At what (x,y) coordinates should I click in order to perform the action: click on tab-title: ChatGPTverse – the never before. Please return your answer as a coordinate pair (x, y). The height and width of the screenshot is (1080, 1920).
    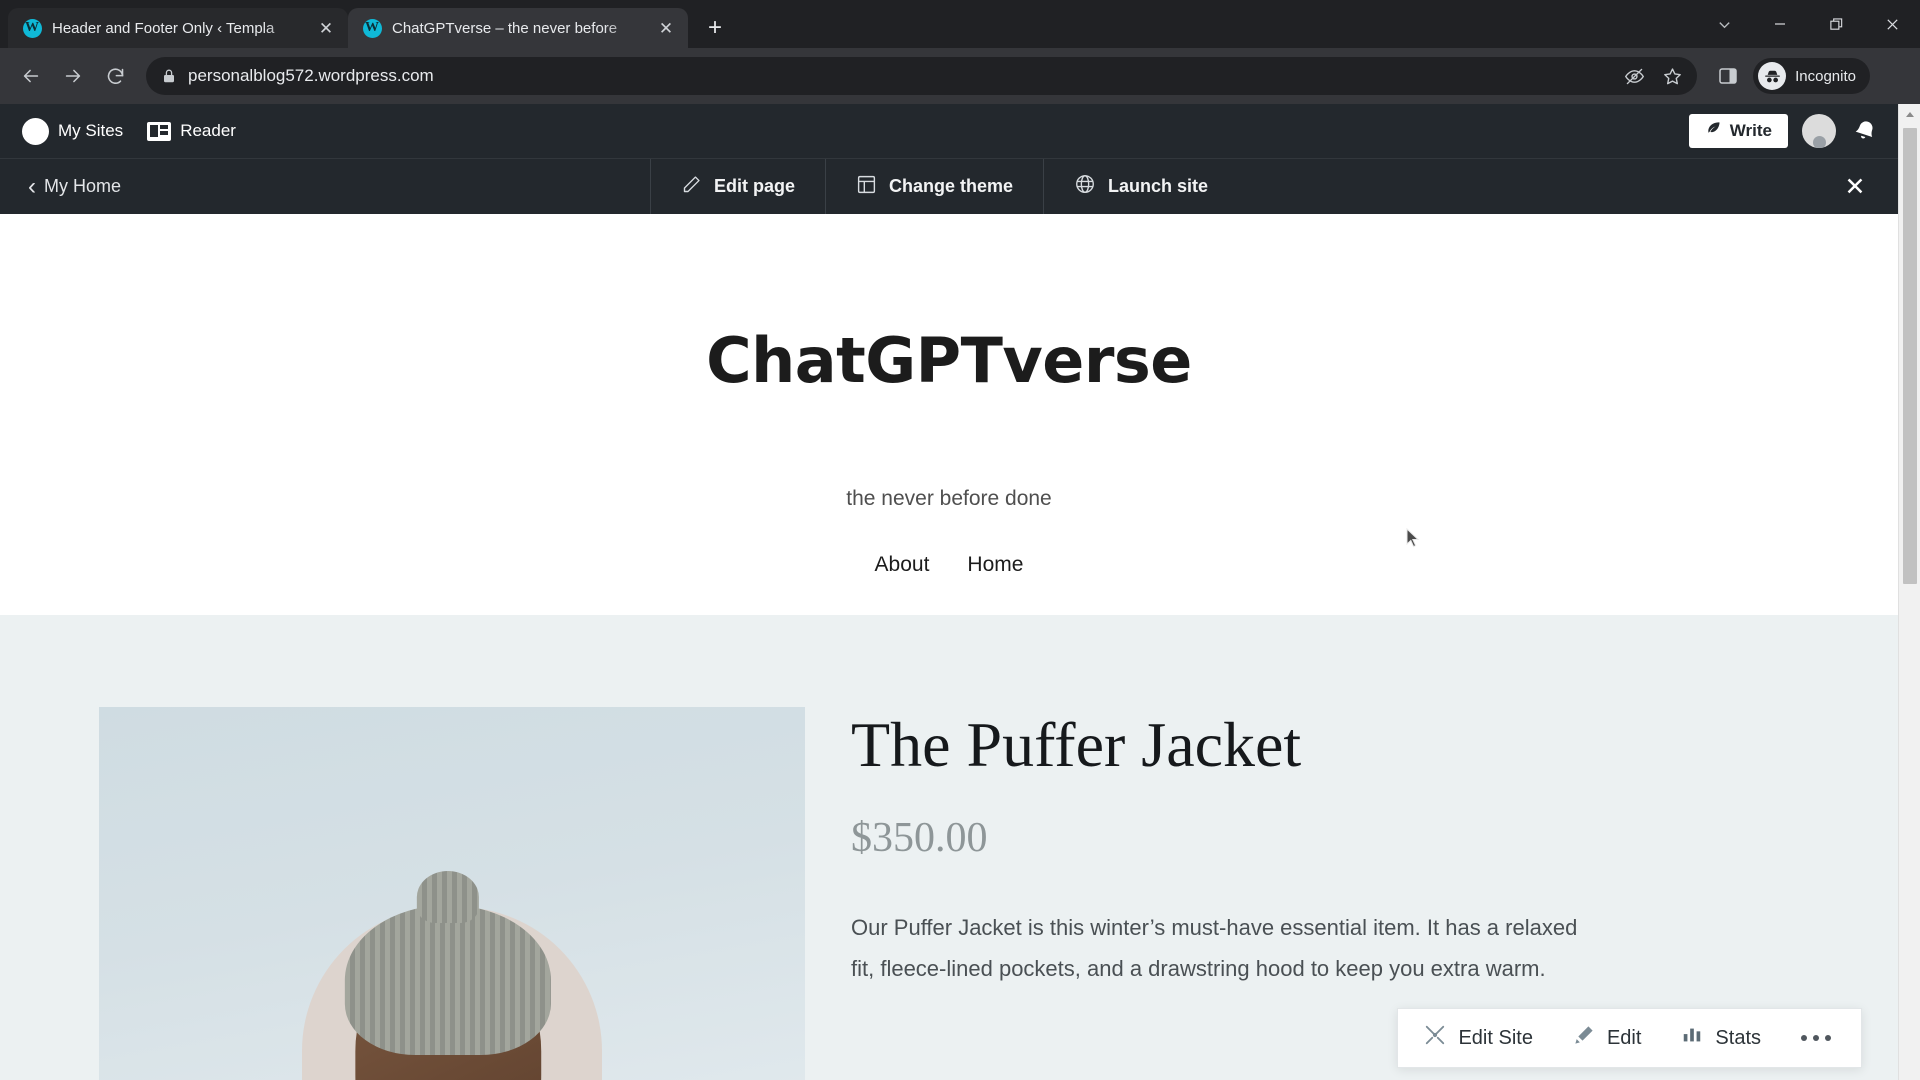
    Looking at the image, I should click on (505, 28).